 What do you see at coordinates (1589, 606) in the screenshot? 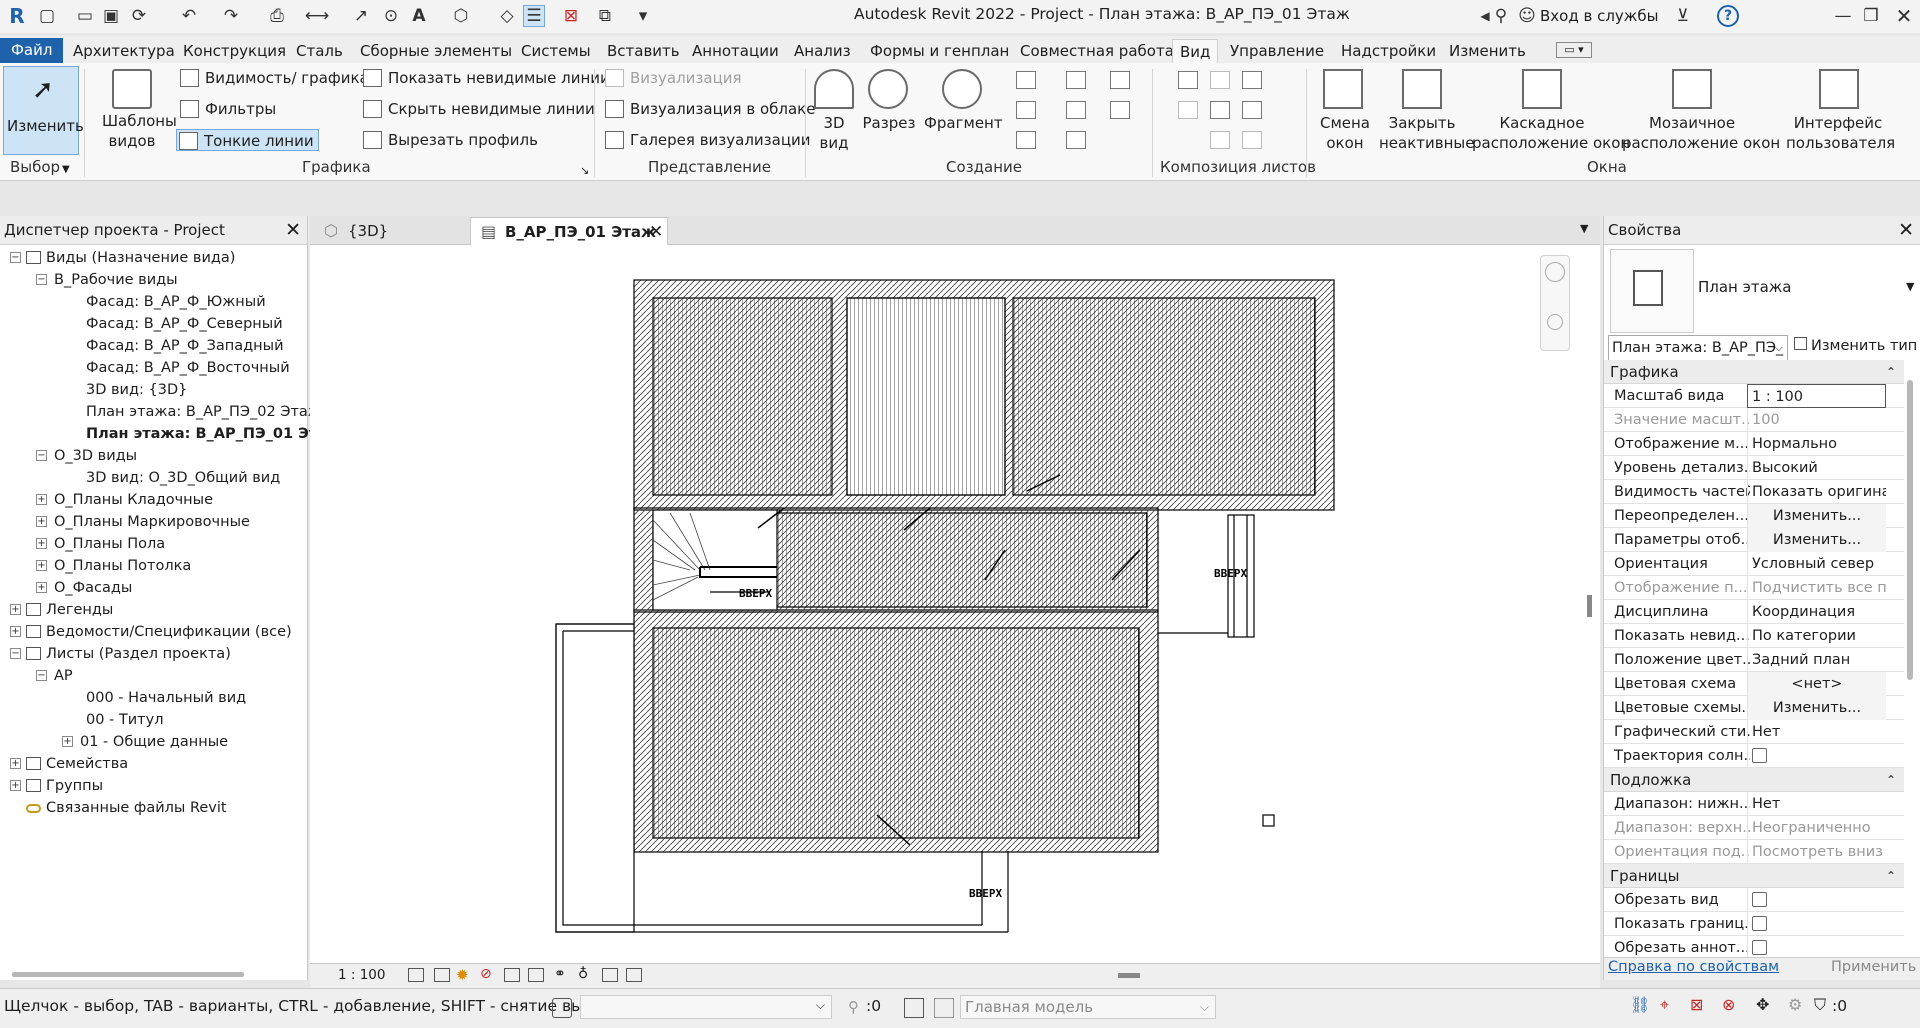
I see `vertical-scrollbar` at bounding box center [1589, 606].